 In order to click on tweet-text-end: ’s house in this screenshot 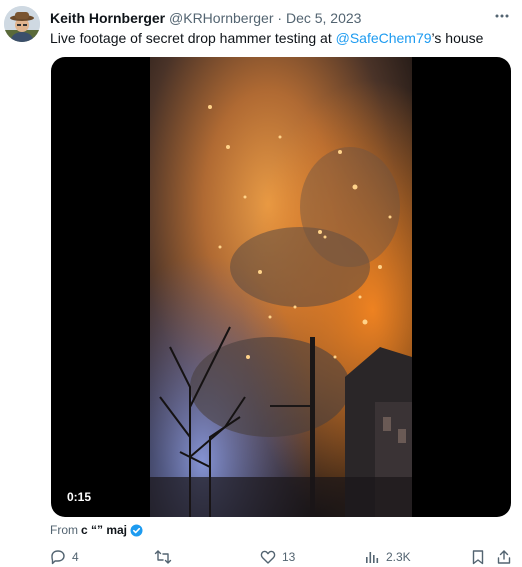, I will do `click(457, 38)`.